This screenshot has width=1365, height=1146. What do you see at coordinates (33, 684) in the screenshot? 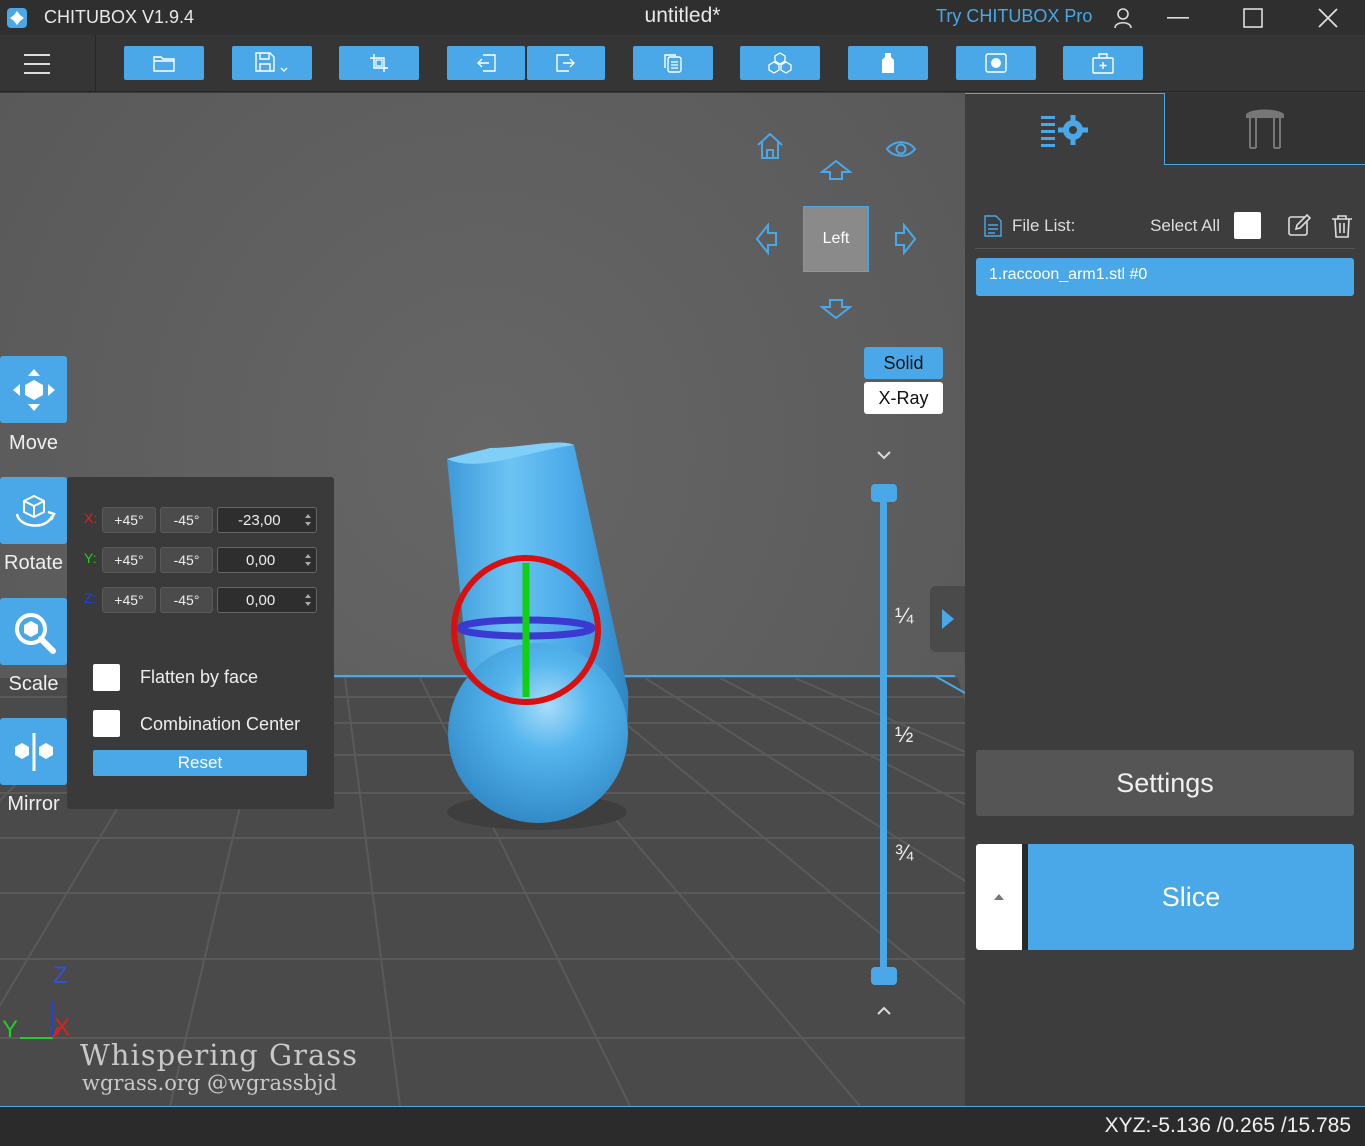
I see `scale-tool-label: Scale` at bounding box center [33, 684].